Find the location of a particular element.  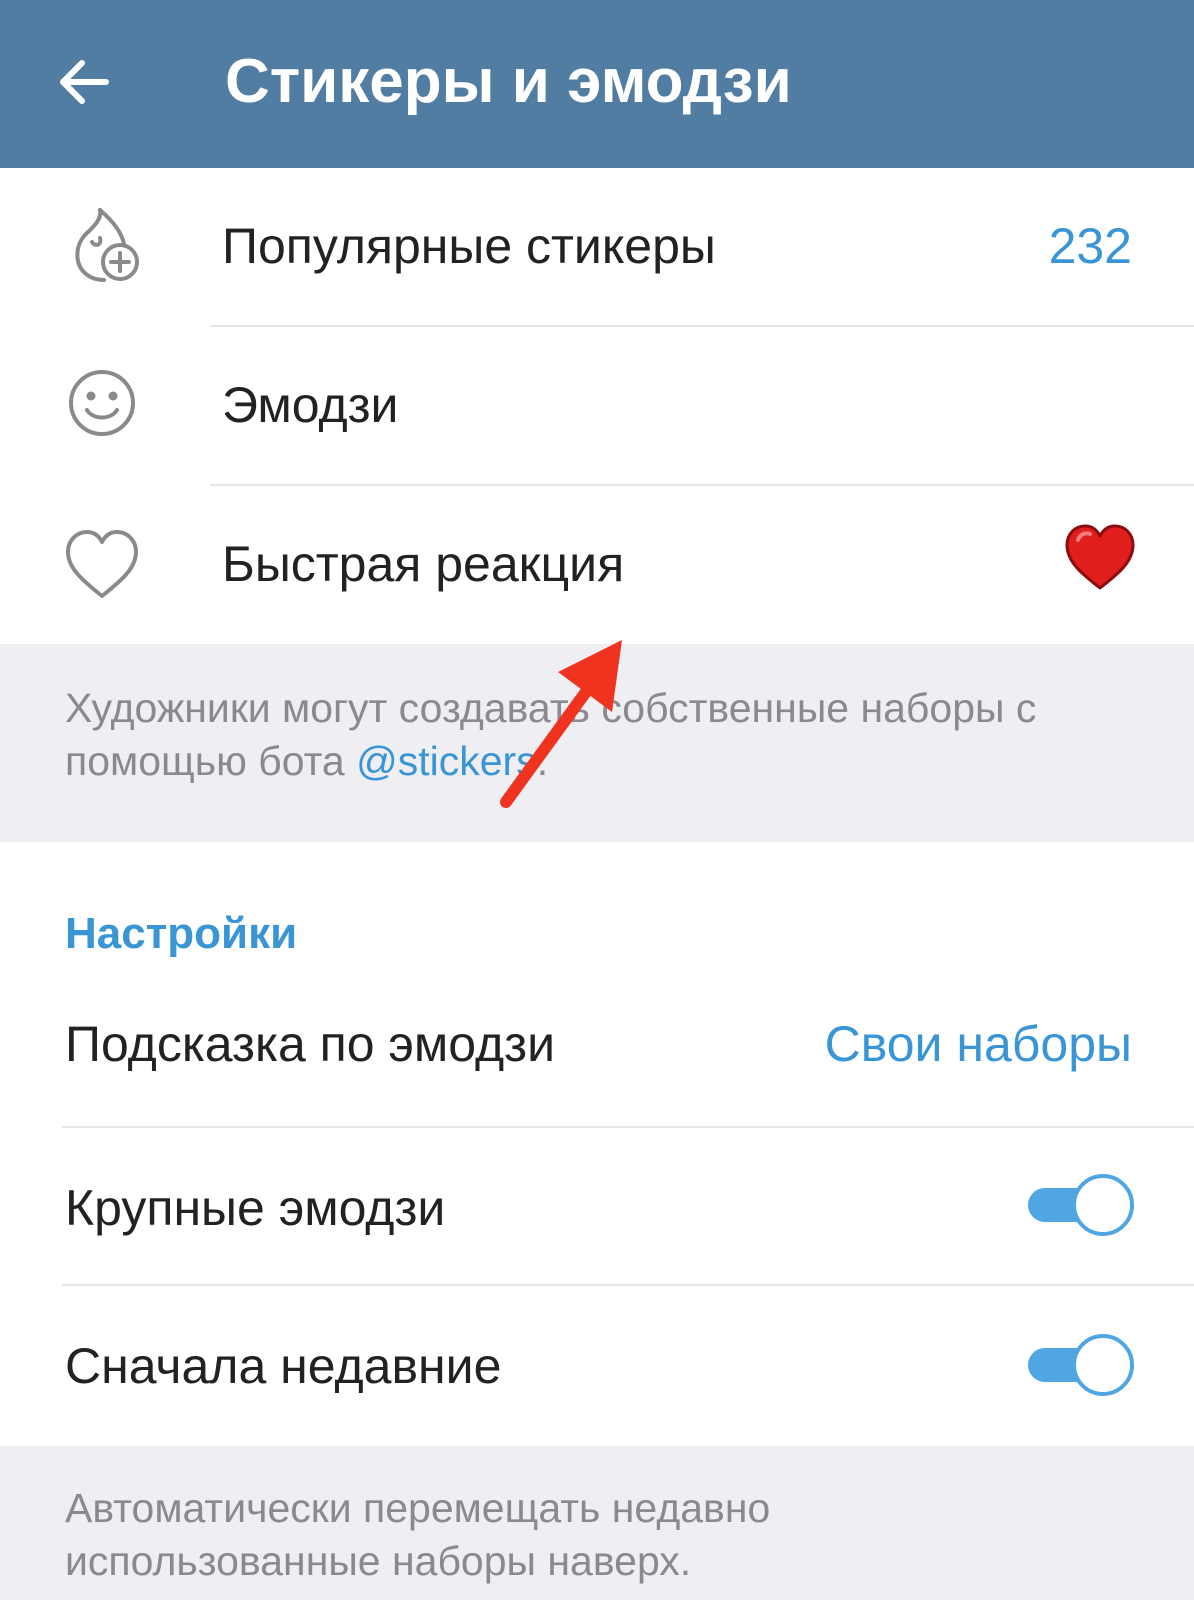

smile-icon is located at coordinates (102, 403).